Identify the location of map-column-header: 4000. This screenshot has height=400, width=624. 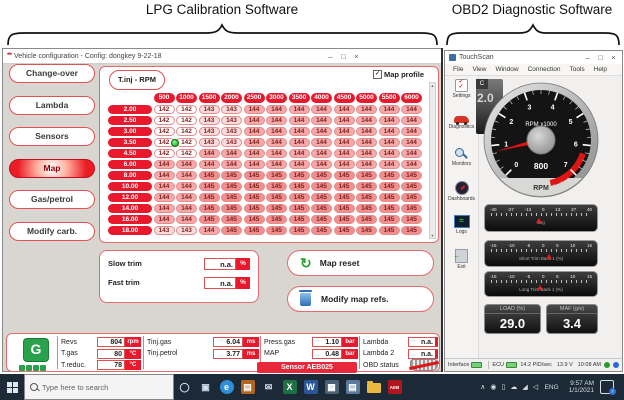
(321, 98).